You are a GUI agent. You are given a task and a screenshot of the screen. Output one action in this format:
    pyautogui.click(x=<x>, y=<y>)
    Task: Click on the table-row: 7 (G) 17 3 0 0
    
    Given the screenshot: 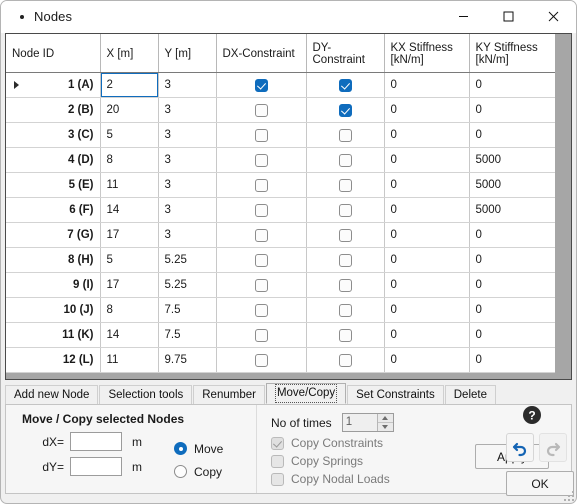 What is the action you would take?
    pyautogui.click(x=282, y=235)
    